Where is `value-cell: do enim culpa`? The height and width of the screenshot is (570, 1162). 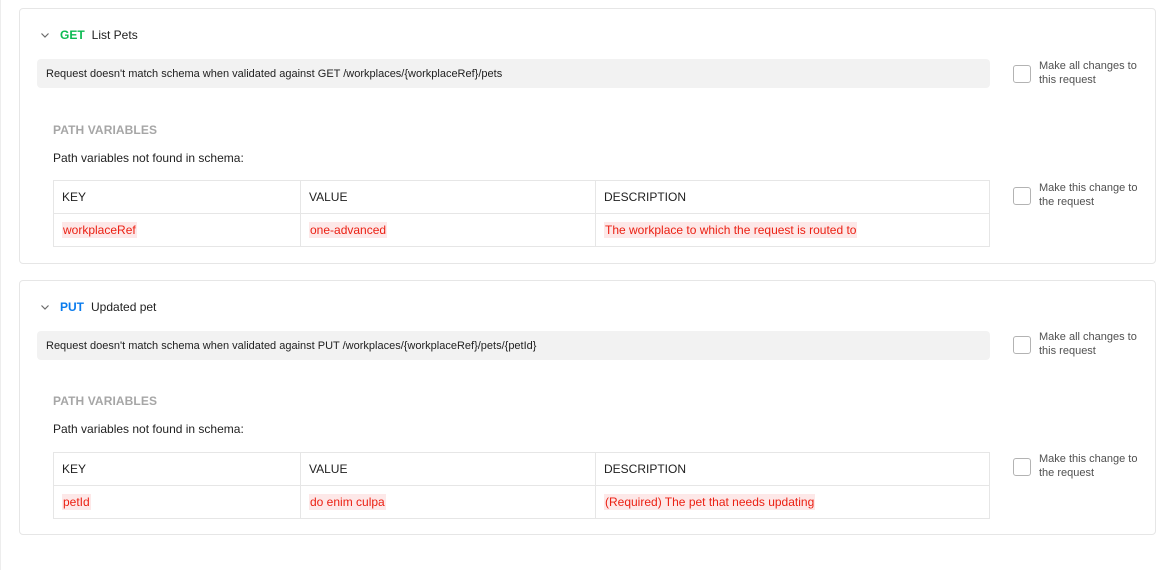
value-cell: do enim culpa is located at coordinates (448, 502).